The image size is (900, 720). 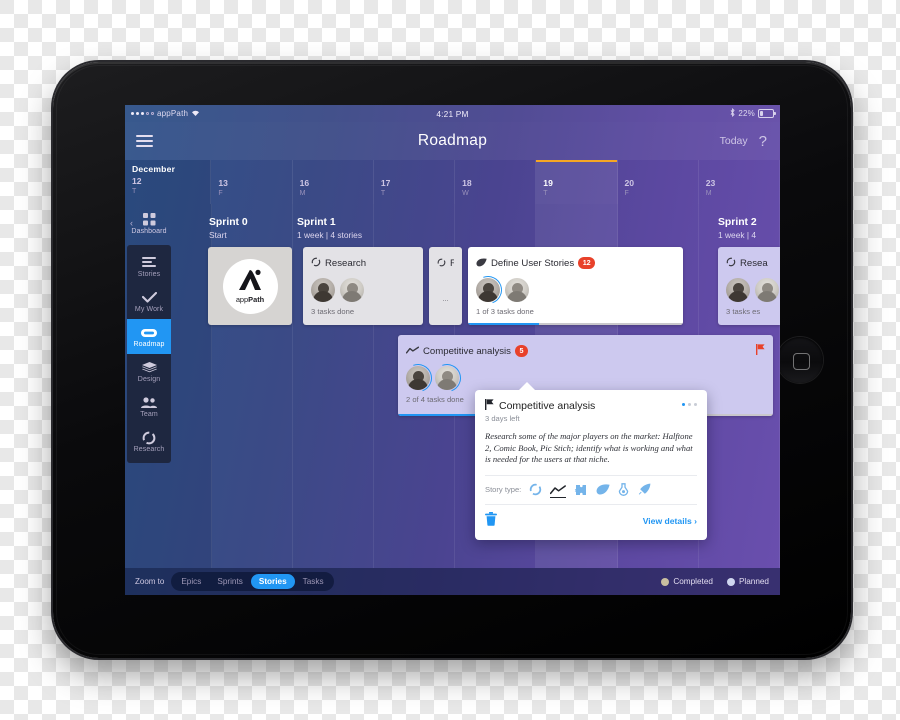 I want to click on nav-bar: Roadmap Today ?, so click(x=452, y=141).